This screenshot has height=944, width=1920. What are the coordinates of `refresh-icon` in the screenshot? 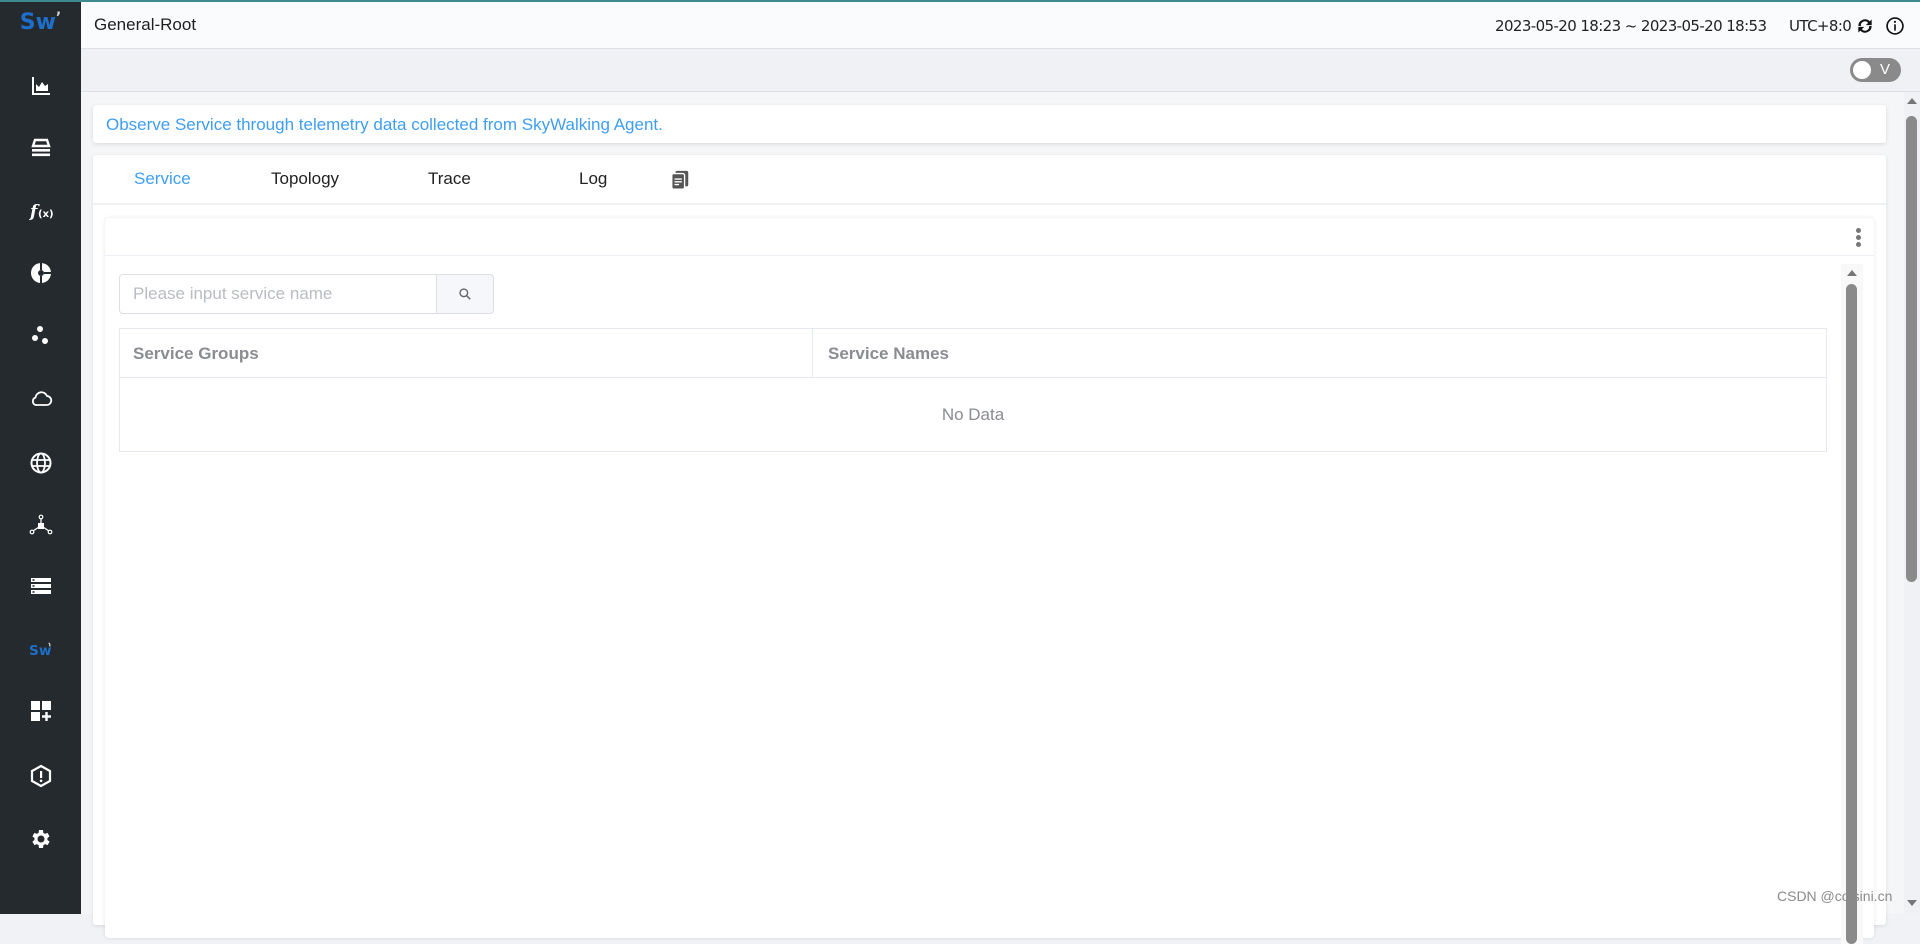 It's located at (1865, 26).